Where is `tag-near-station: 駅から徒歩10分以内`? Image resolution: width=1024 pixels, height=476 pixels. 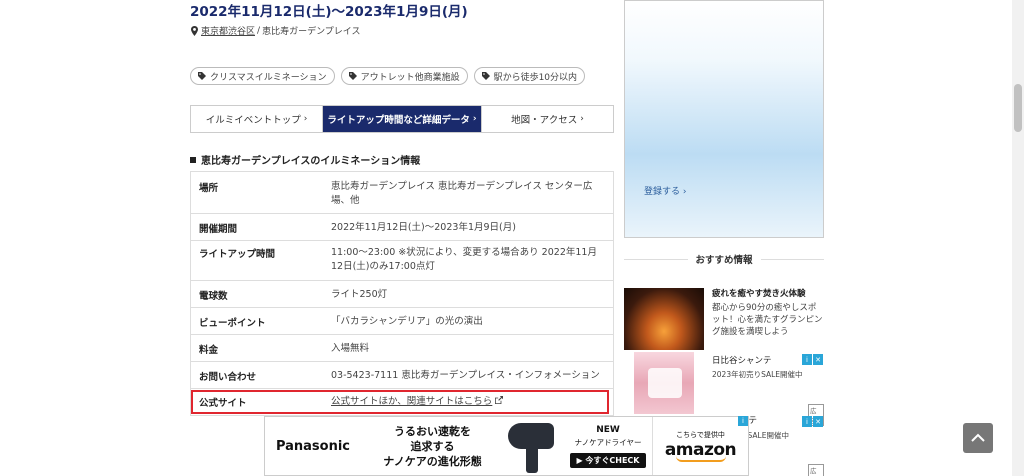
tag-near-station: 駅から徒歩10分以内 is located at coordinates (529, 76).